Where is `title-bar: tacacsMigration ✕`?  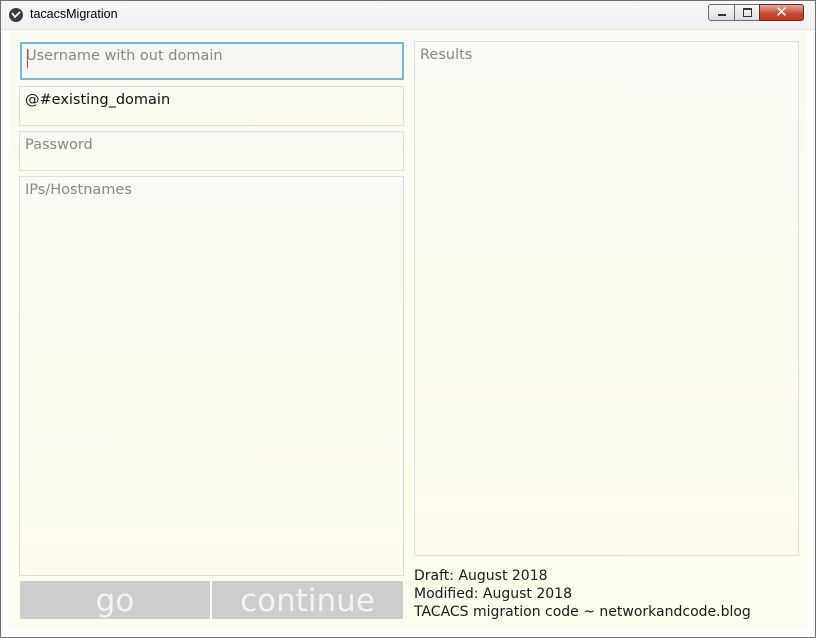
title-bar: tacacsMigration ✕ is located at coordinates (408, 15).